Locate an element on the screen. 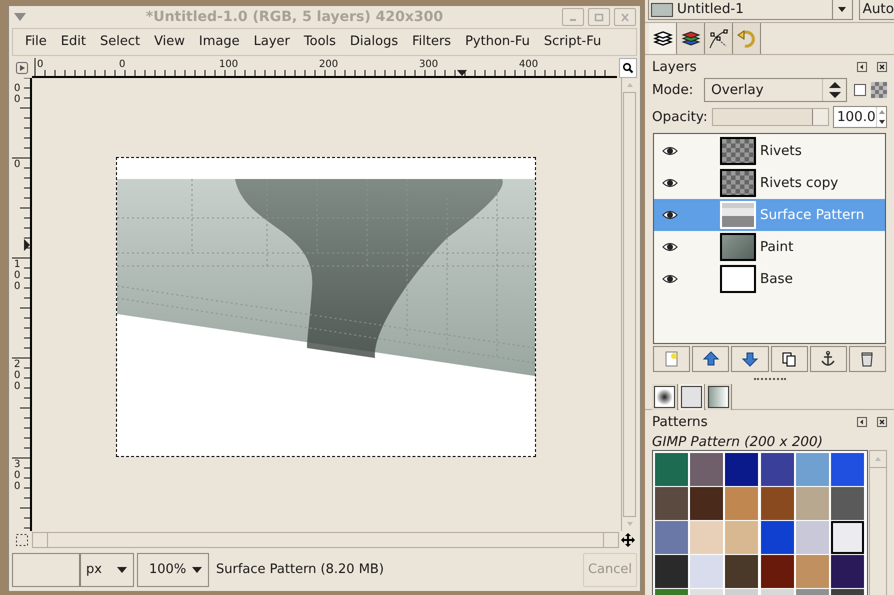 Image resolution: width=894 pixels, height=595 pixels. close-button is located at coordinates (625, 17).